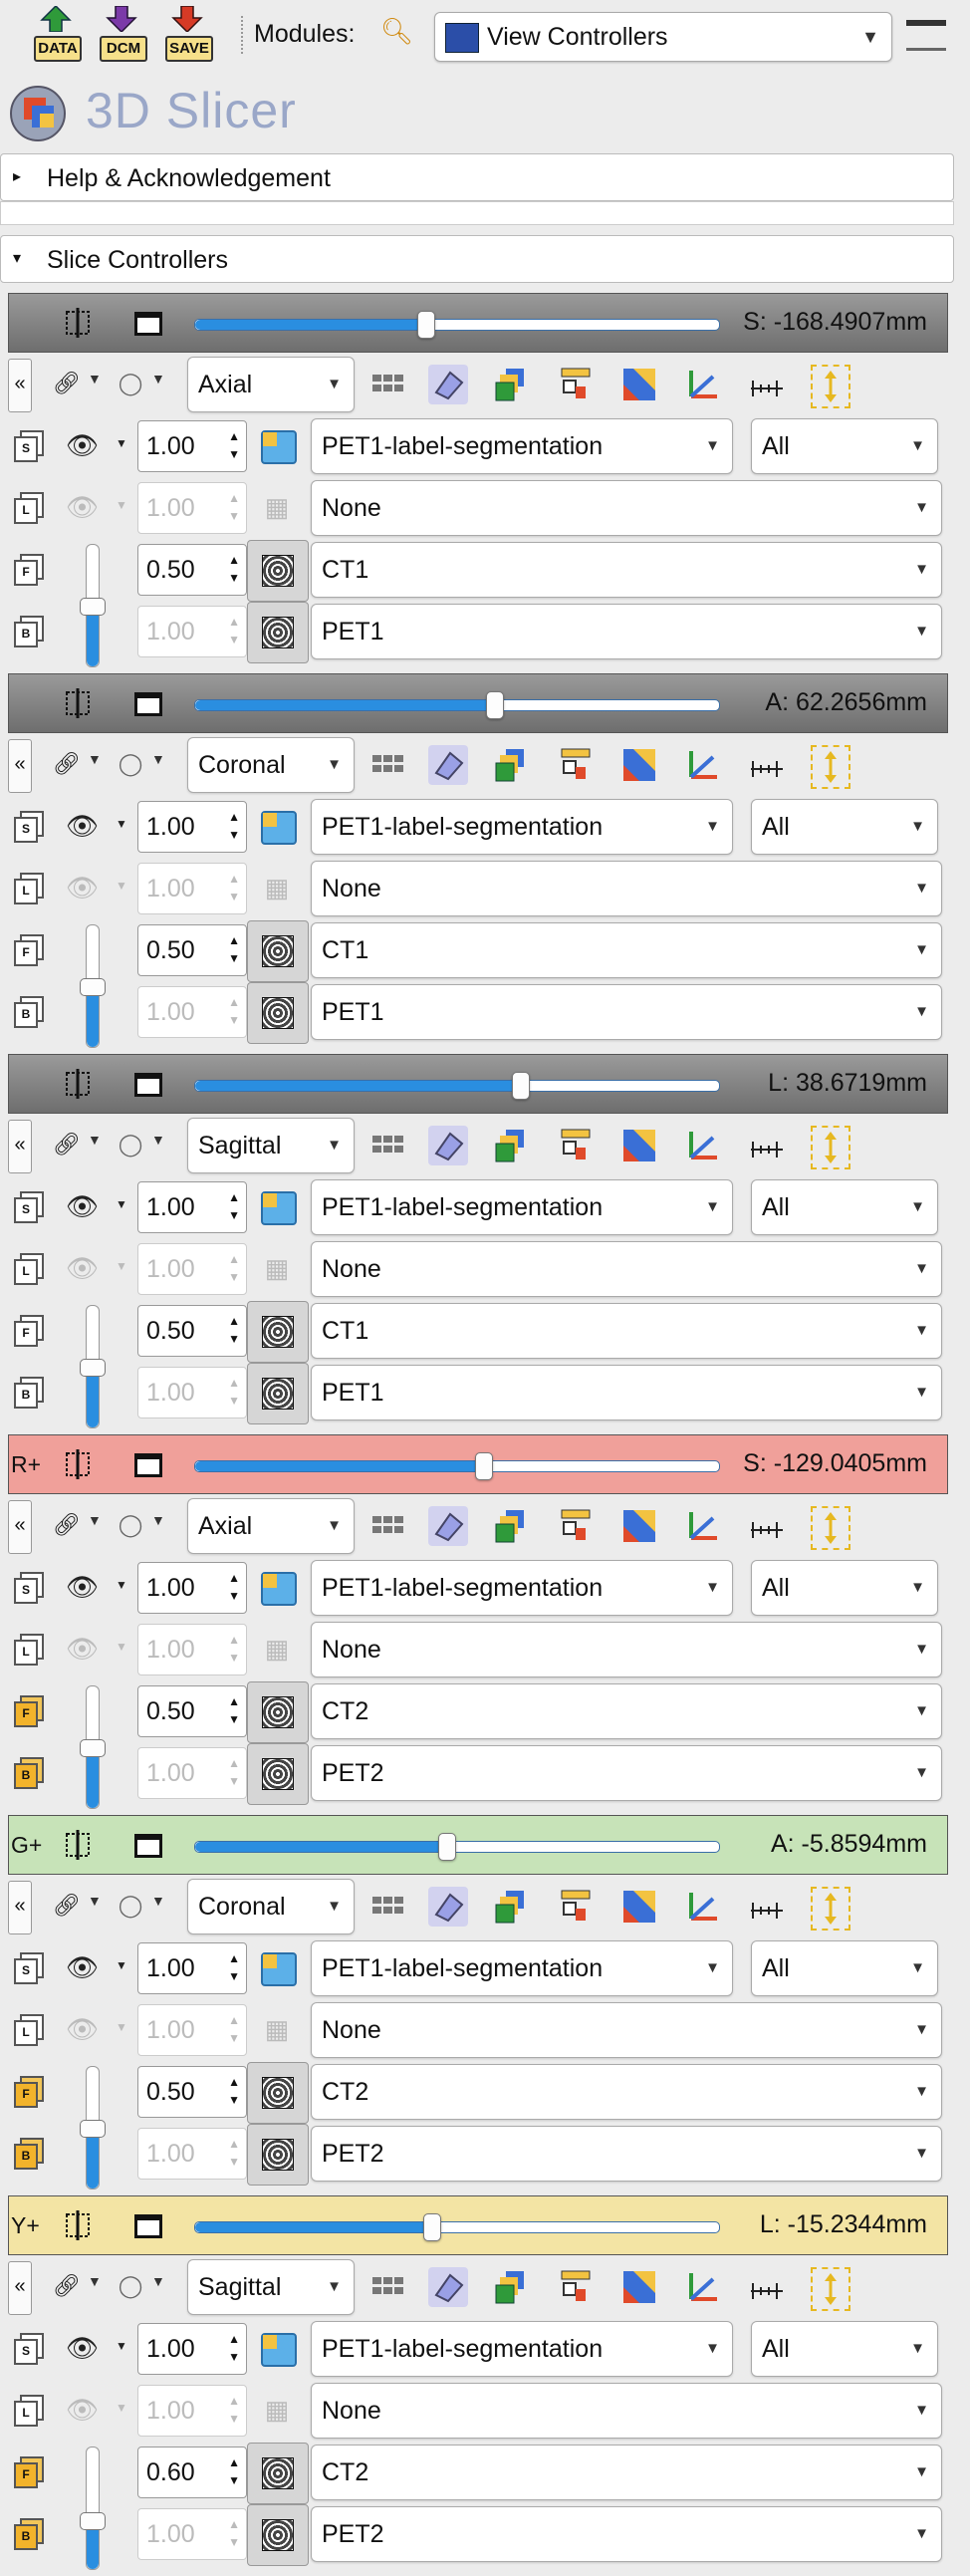 This screenshot has width=970, height=2576. I want to click on second-volume-selector: PET1 ▼, so click(626, 1392).